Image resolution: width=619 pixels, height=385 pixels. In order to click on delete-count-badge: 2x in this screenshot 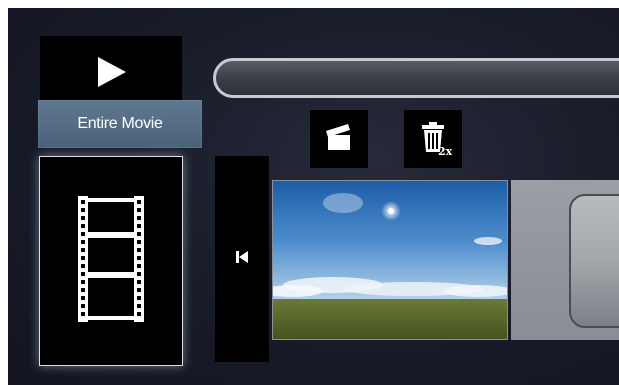, I will do `click(445, 151)`.